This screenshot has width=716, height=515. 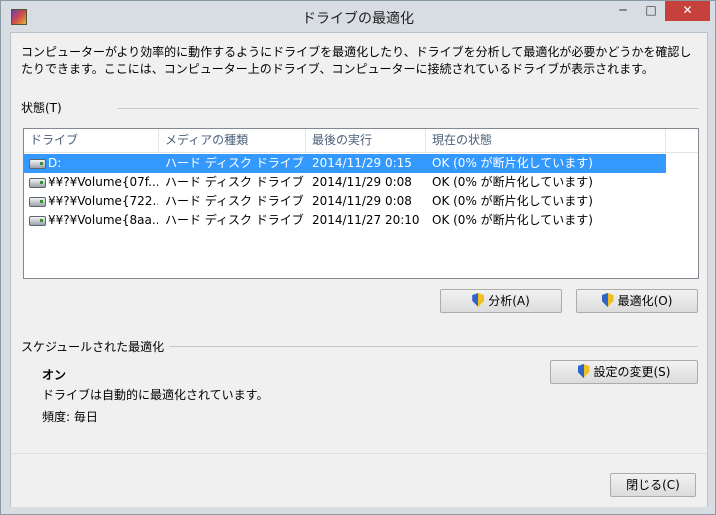 What do you see at coordinates (366, 220) in the screenshot?
I see `last-run: 2014/11/27 20:10` at bounding box center [366, 220].